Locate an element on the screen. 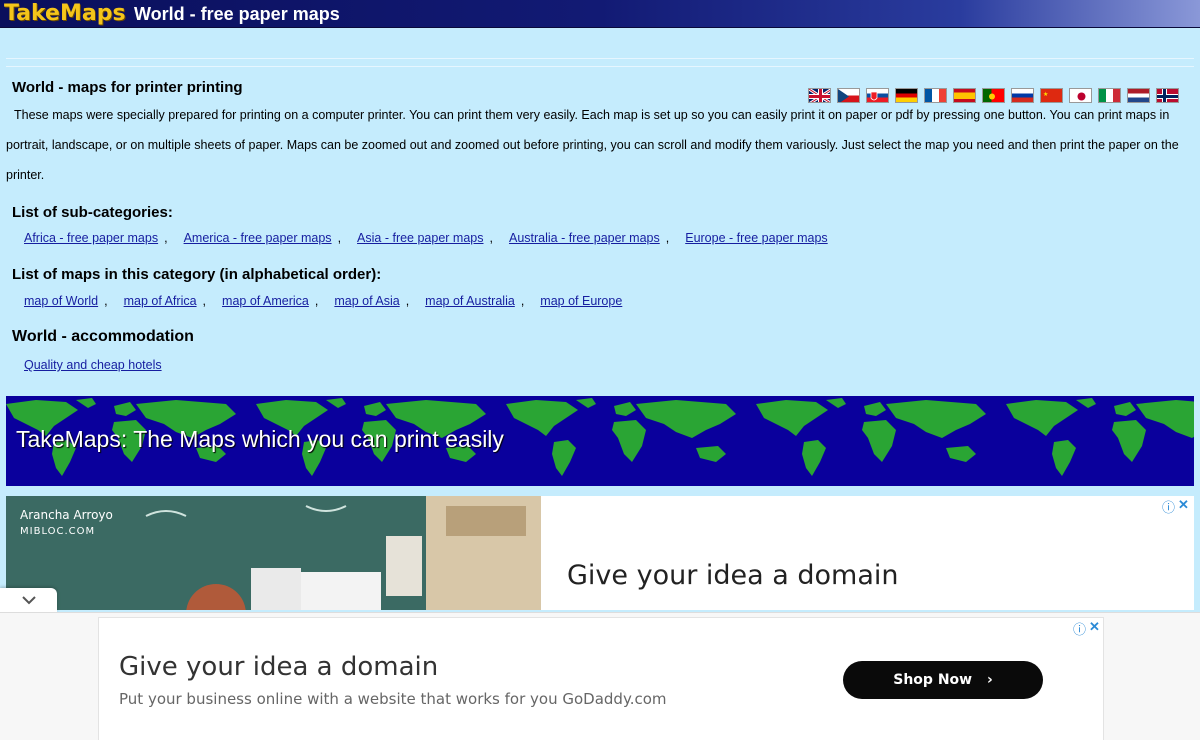 Image resolution: width=1200 pixels, height=740 pixels. shop-now-label: Shop Now is located at coordinates (933, 680).